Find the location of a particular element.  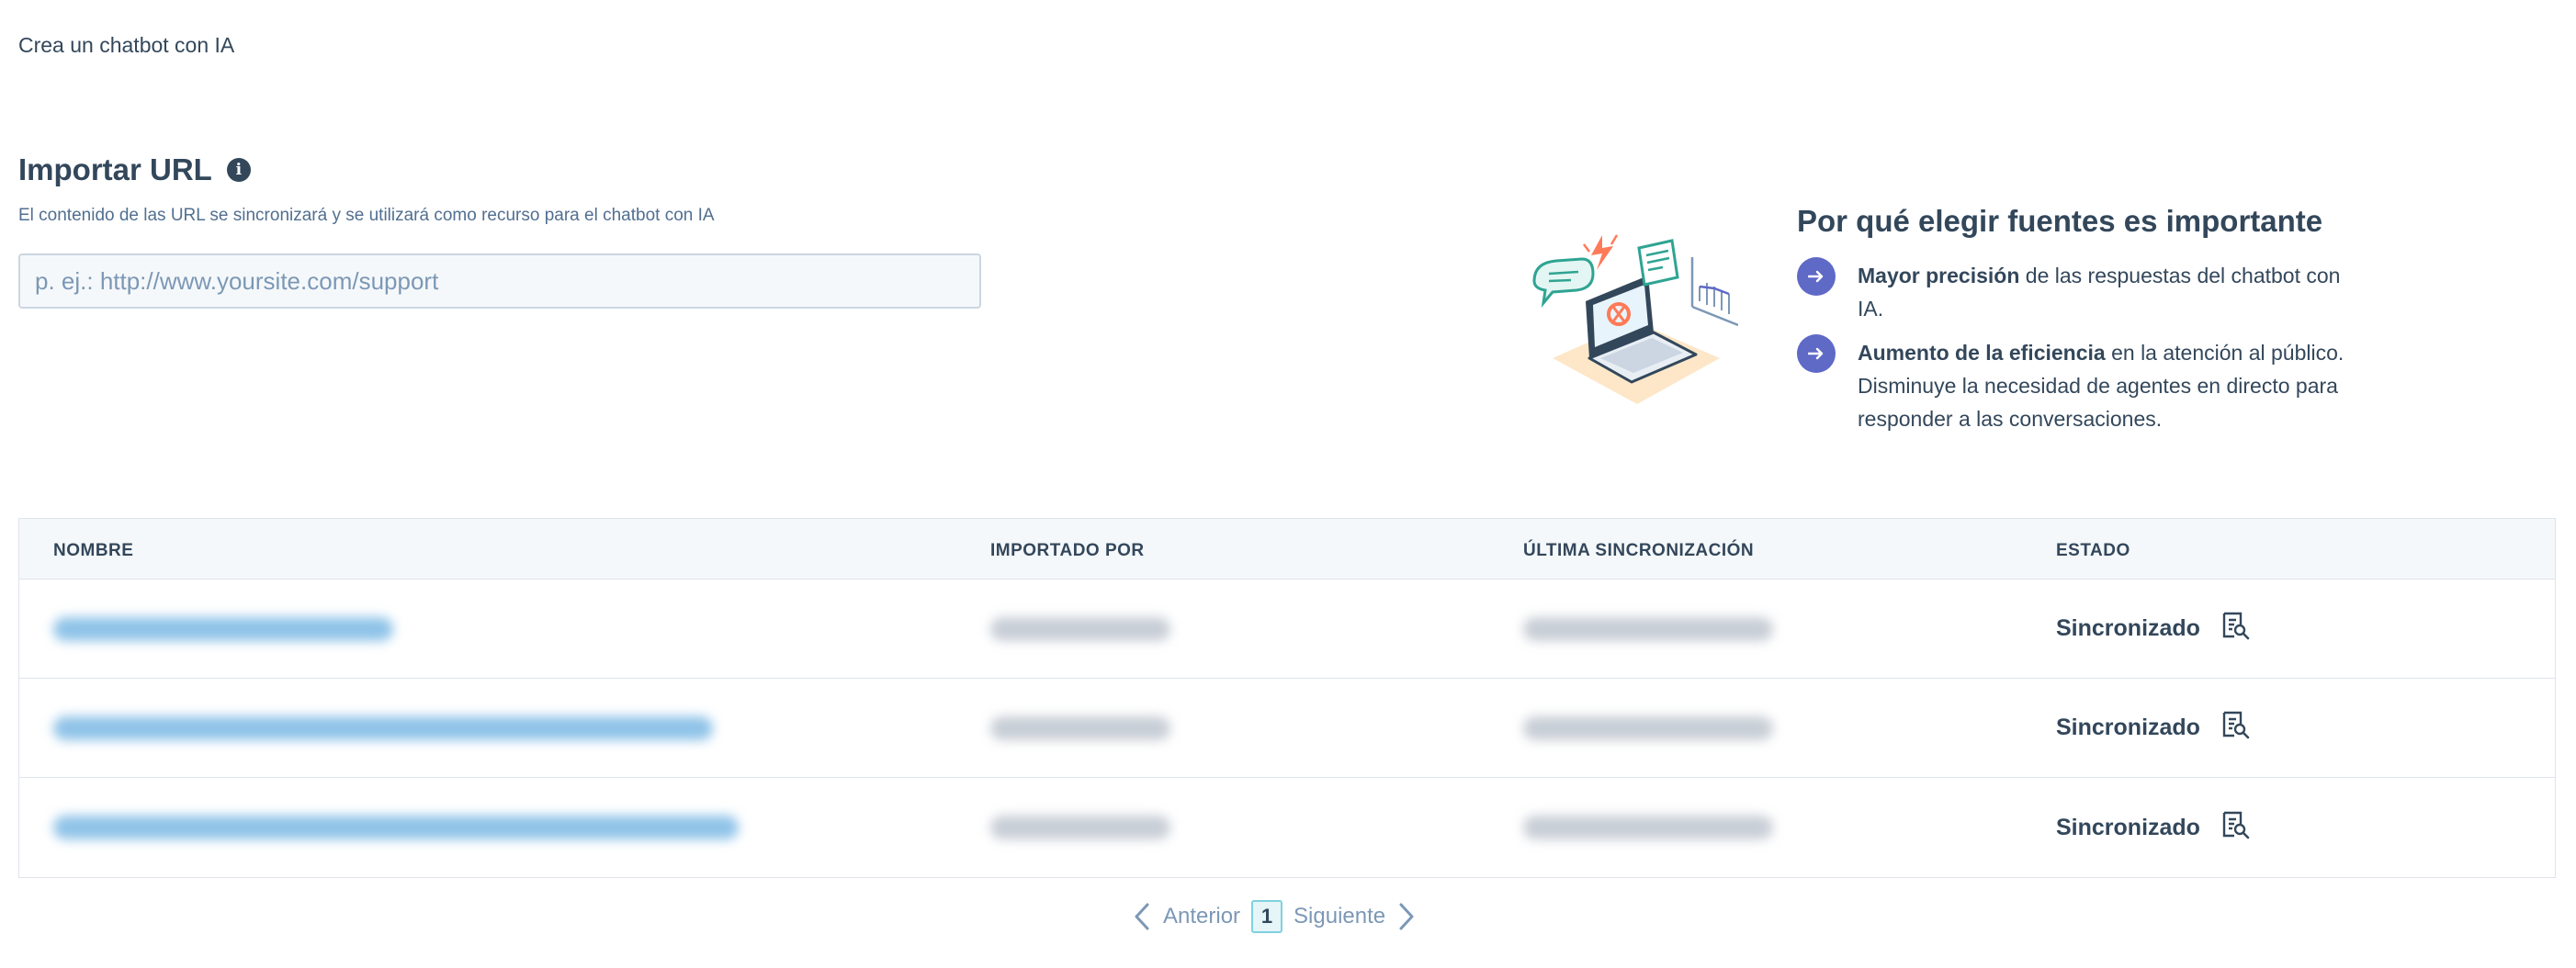

next-label: Siguiente is located at coordinates (1340, 917).